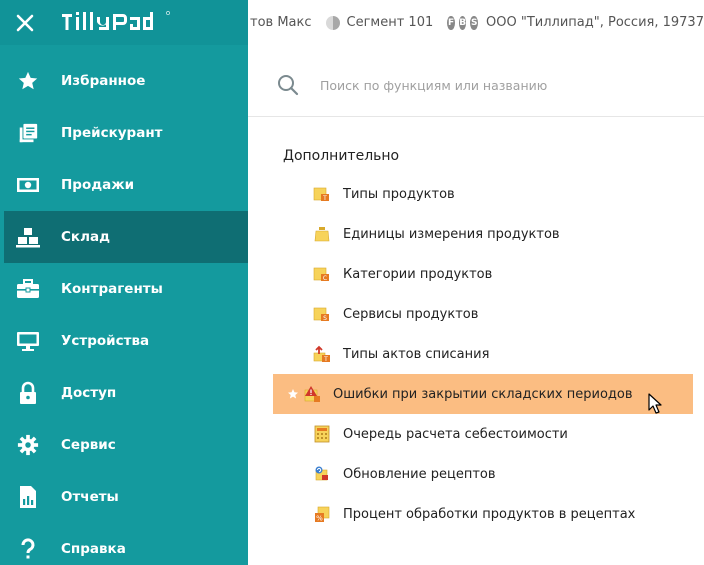 This screenshot has height=565, width=704. I want to click on sidebar-item-label: Доступ, so click(89, 393).